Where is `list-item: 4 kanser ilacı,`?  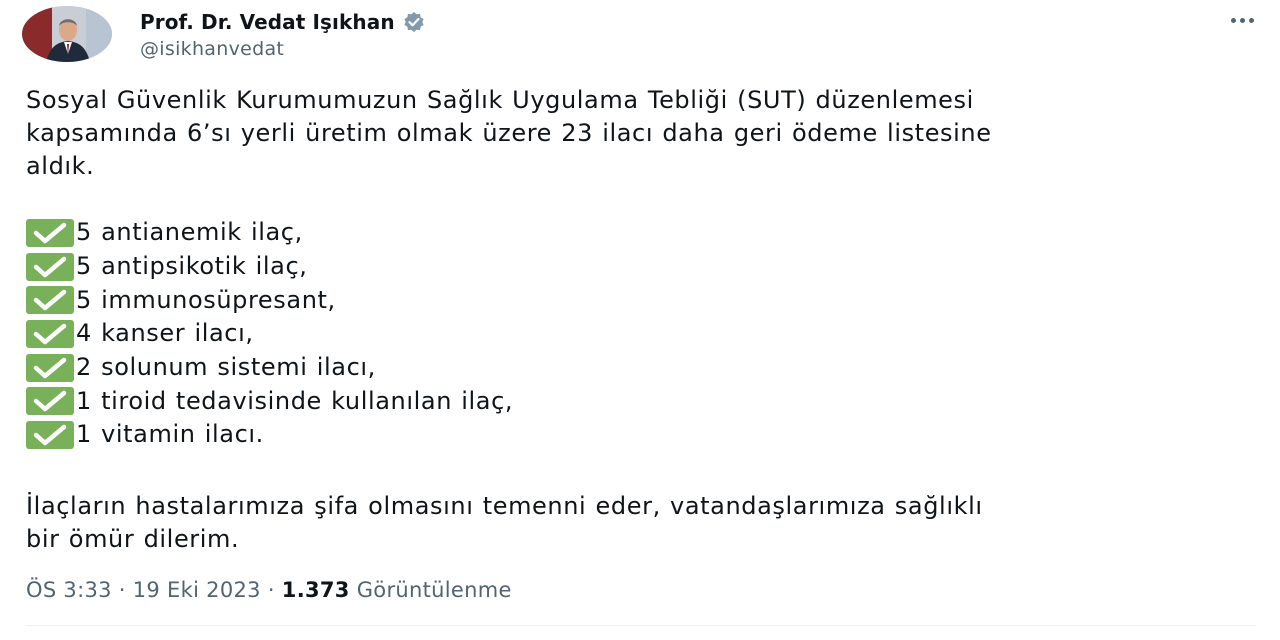 list-item: 4 kanser ilacı, is located at coordinates (641, 334).